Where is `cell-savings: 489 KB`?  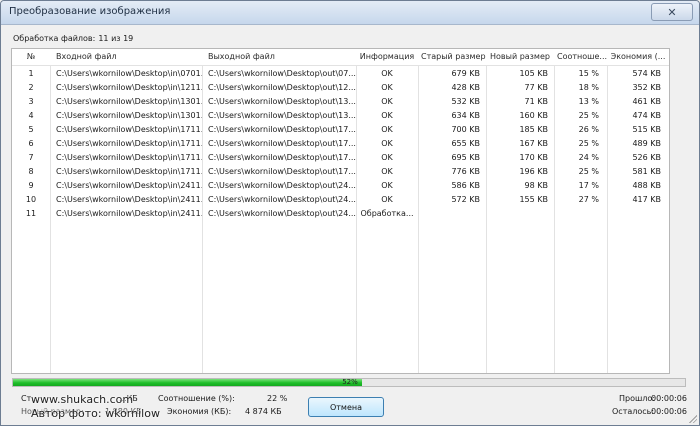
cell-savings: 489 KB is located at coordinates (646, 143).